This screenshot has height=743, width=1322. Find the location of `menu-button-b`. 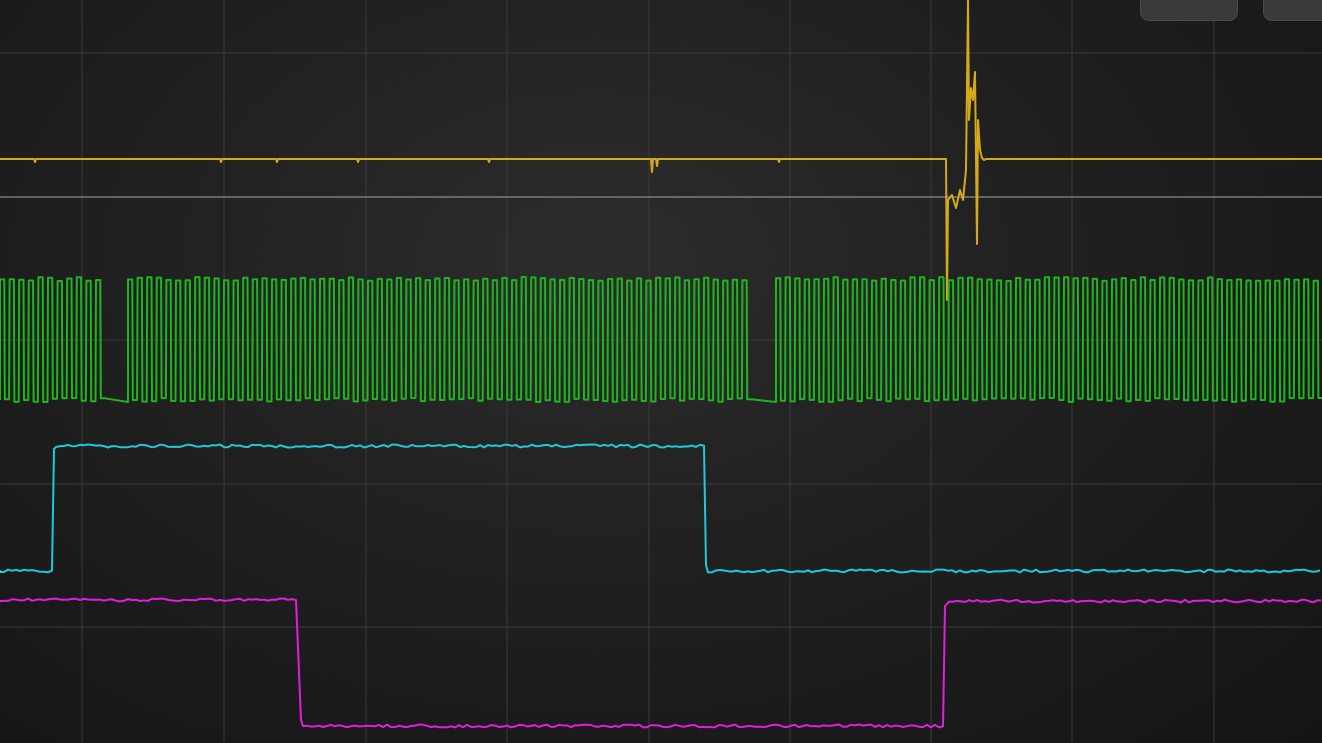

menu-button-b is located at coordinates (1292, 10).